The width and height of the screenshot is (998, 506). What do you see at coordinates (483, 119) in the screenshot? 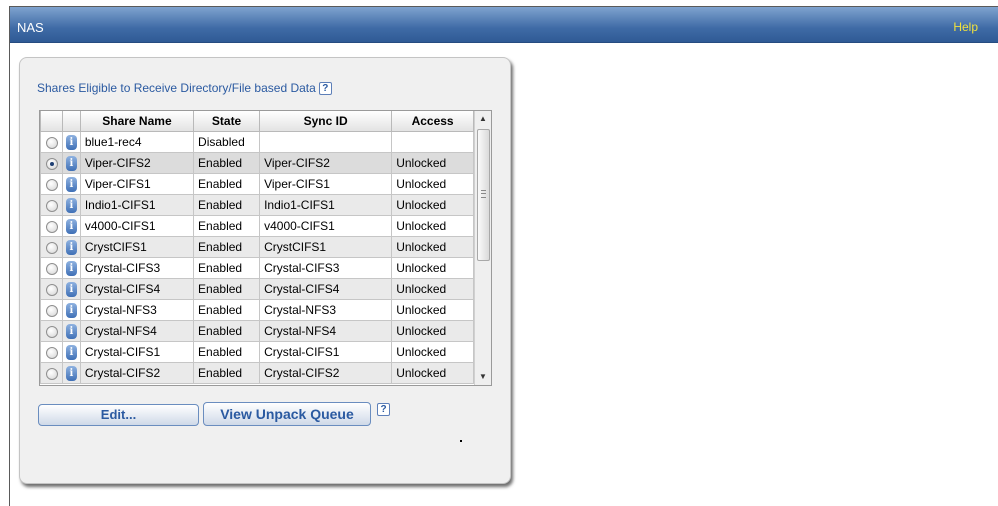
I see `scroll-up-arrow-icon: ▲` at bounding box center [483, 119].